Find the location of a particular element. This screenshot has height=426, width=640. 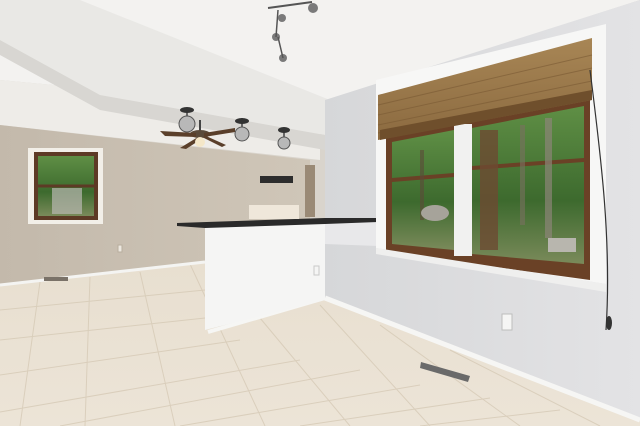

window-back-wall is located at coordinates (65, 186).